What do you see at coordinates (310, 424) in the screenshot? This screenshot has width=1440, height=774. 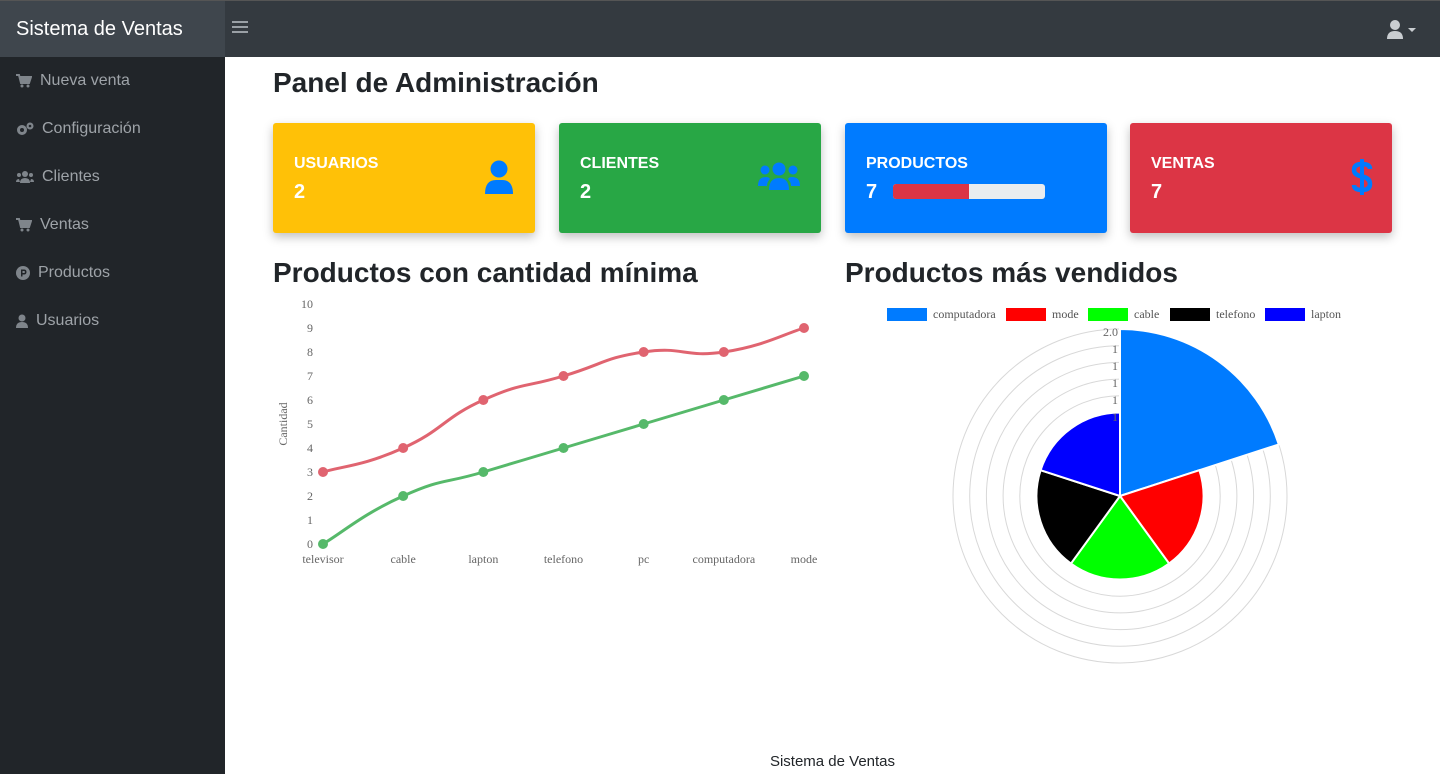 I see `y-tick-label: 5` at bounding box center [310, 424].